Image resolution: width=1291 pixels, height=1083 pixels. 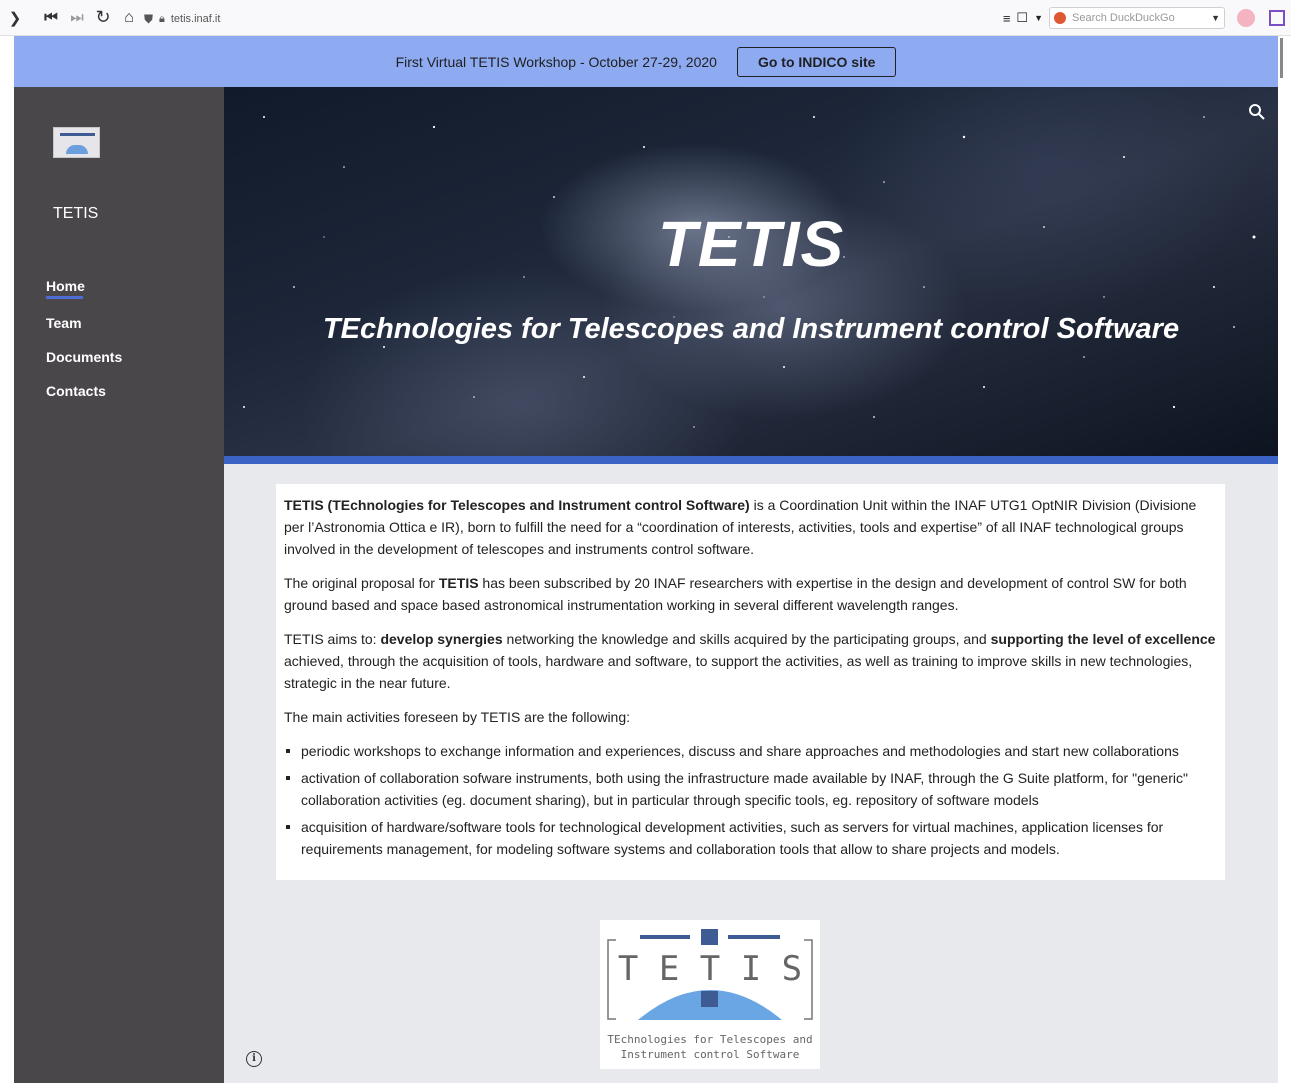 What do you see at coordinates (103, 18) in the screenshot?
I see `reload-icon: ↻` at bounding box center [103, 18].